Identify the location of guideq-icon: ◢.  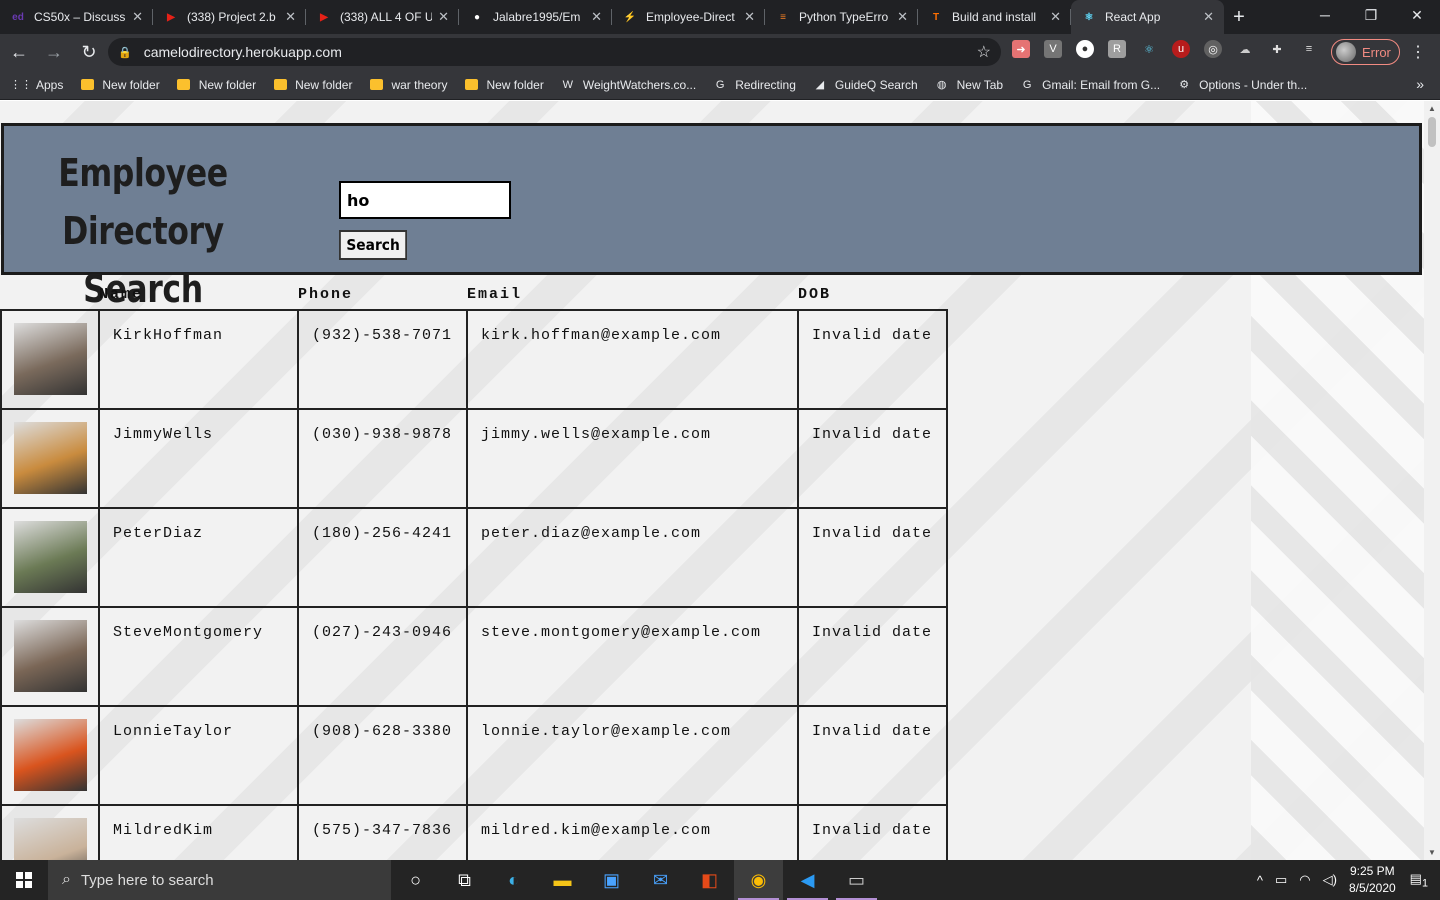
(820, 85).